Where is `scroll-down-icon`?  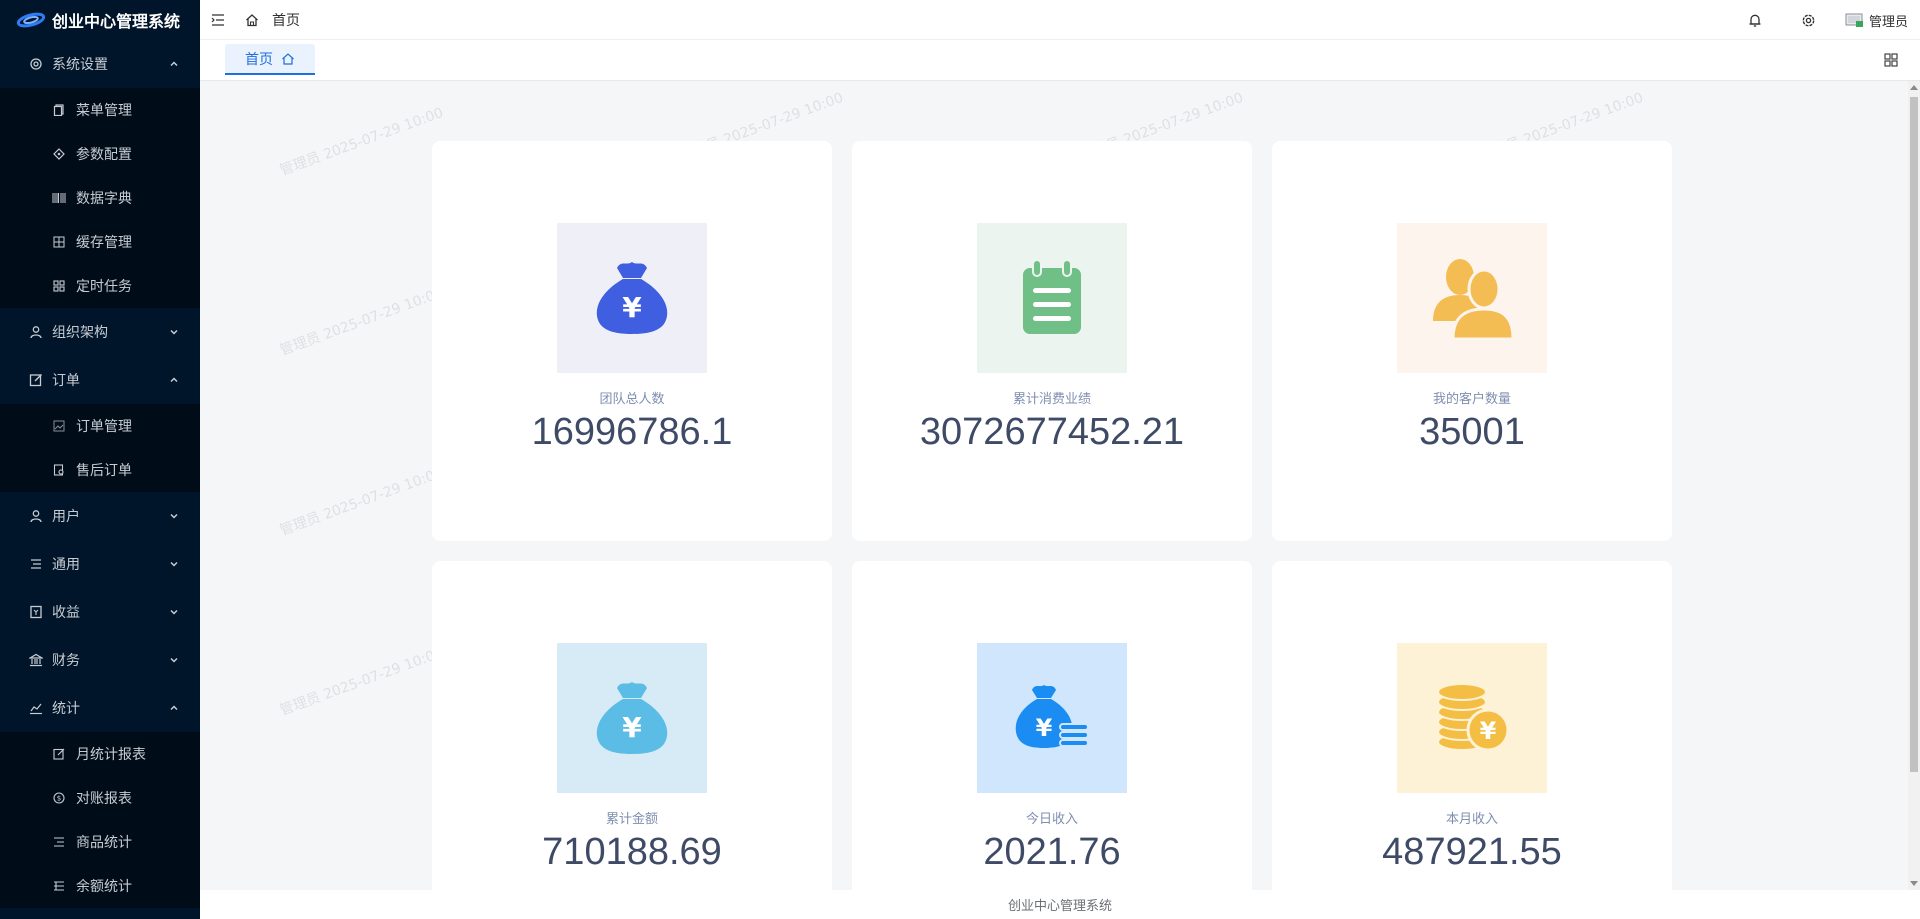
scroll-down-icon is located at coordinates (1914, 883).